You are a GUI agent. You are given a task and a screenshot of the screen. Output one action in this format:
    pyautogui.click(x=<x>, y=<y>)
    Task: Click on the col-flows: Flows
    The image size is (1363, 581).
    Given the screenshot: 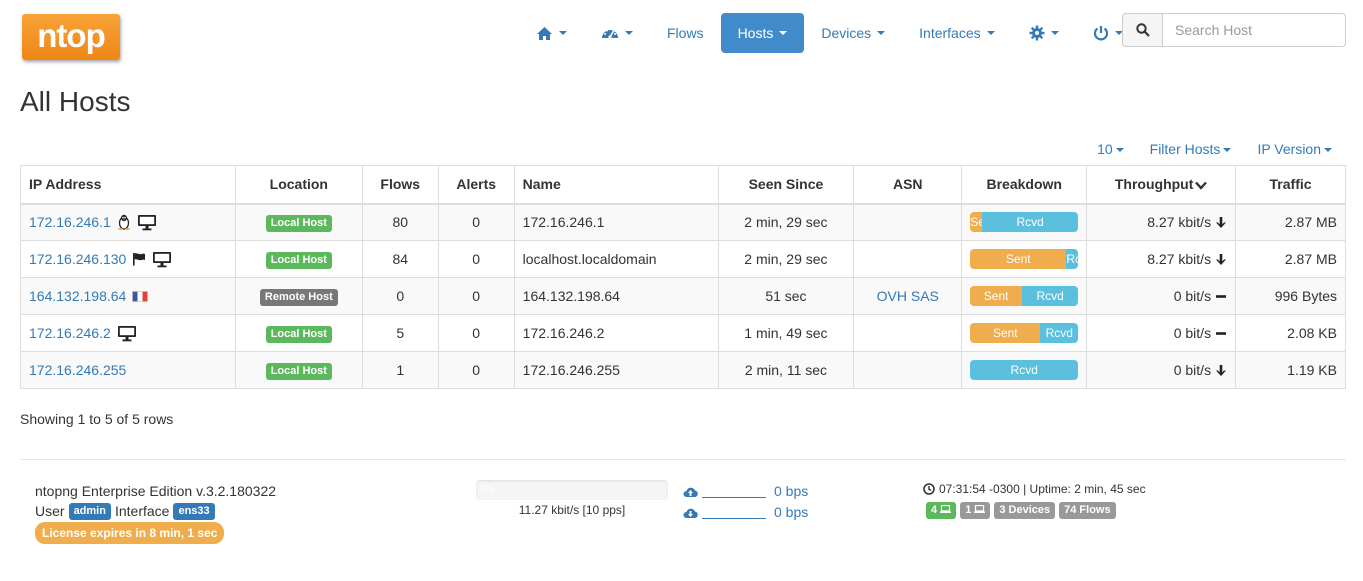 What is the action you would take?
    pyautogui.click(x=400, y=185)
    